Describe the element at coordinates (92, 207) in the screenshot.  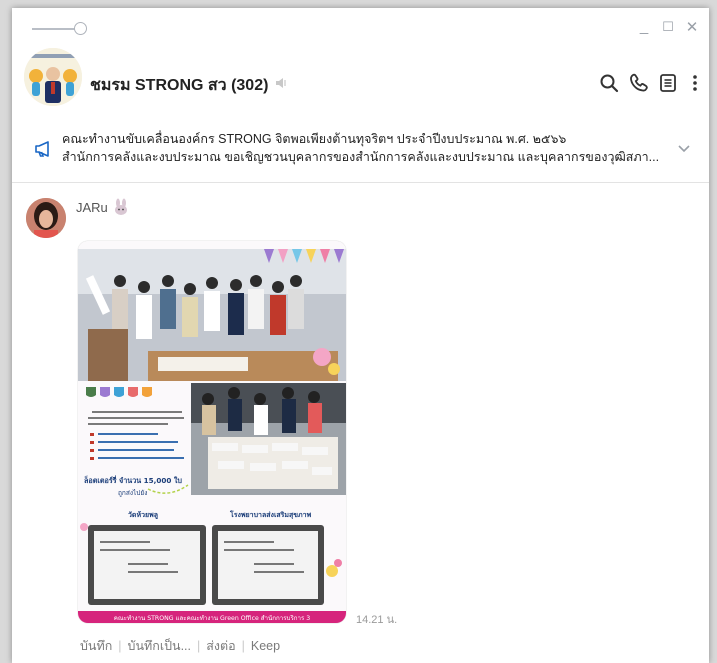
I see `sender-name: JARu` at that location.